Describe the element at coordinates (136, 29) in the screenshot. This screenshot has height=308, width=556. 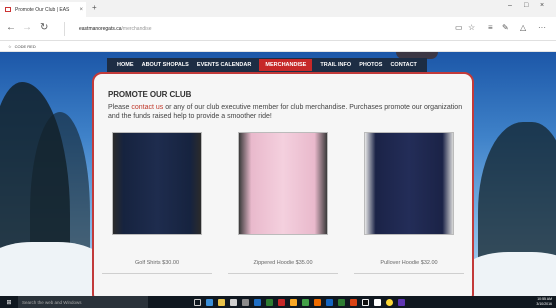
I see `url-path: /merchandise` at that location.